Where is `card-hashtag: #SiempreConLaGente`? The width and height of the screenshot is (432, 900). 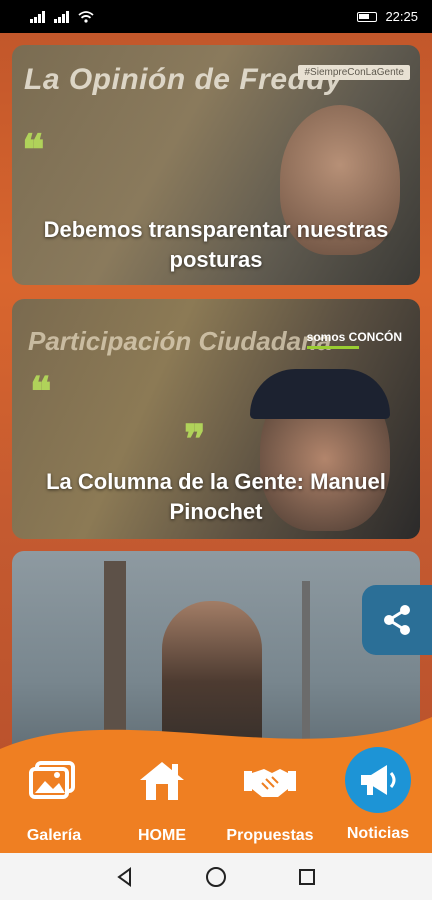
card-hashtag: #SiempreConLaGente is located at coordinates (354, 72).